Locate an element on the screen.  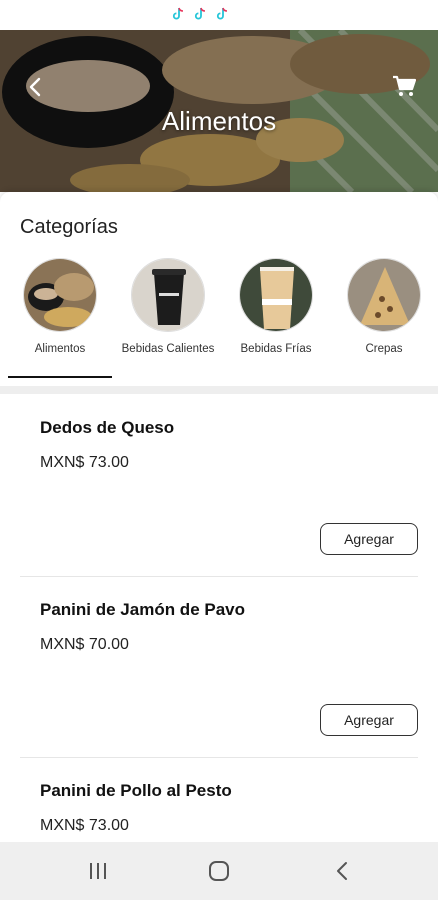
section-divider is located at coordinates (219, 390).